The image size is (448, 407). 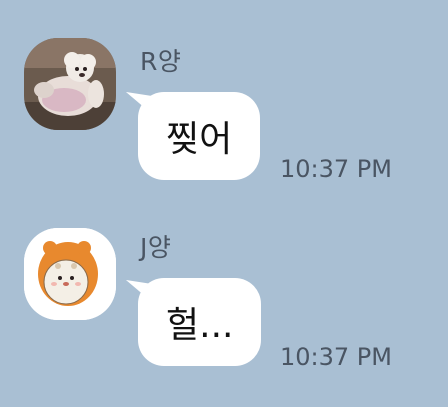 I want to click on hamster-cartoon-avatar-icon, so click(x=70, y=274).